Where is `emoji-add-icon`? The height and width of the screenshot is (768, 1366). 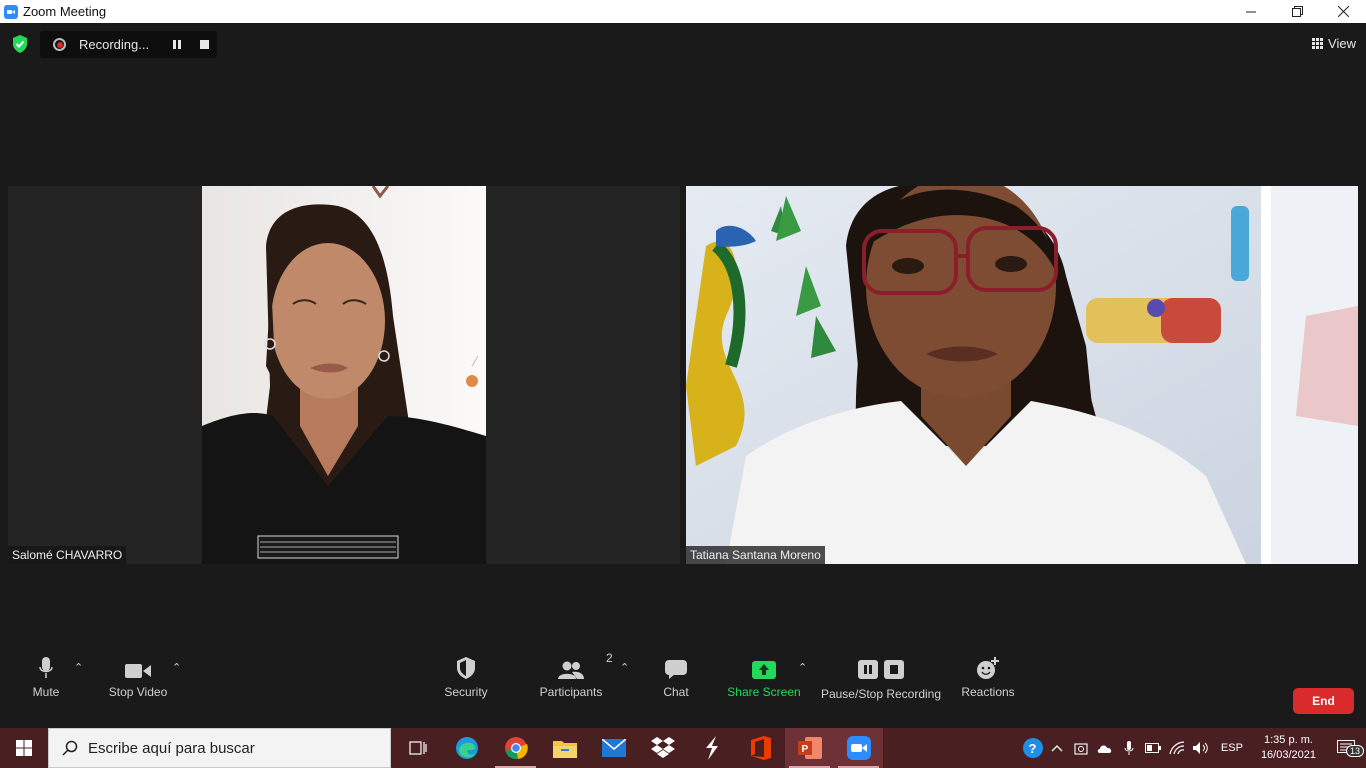 emoji-add-icon is located at coordinates (988, 668).